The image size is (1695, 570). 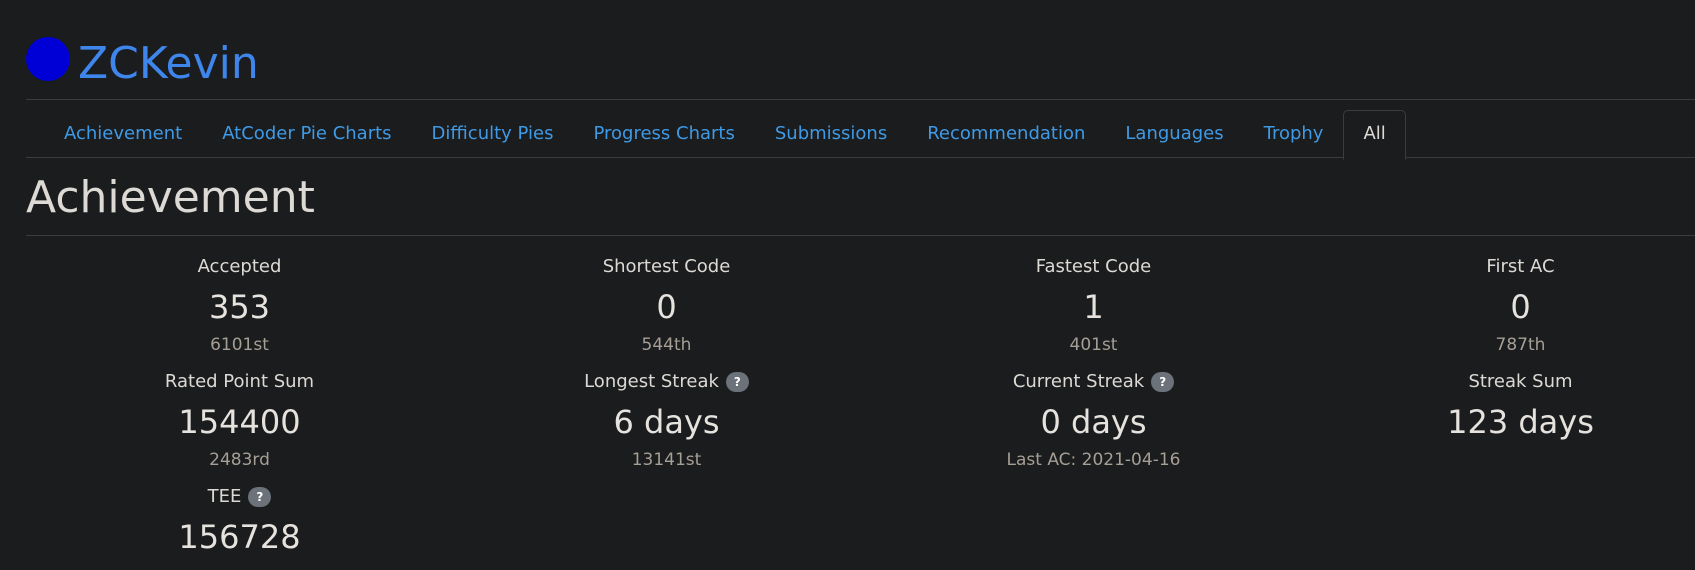 What do you see at coordinates (860, 235) in the screenshot?
I see `section-divider` at bounding box center [860, 235].